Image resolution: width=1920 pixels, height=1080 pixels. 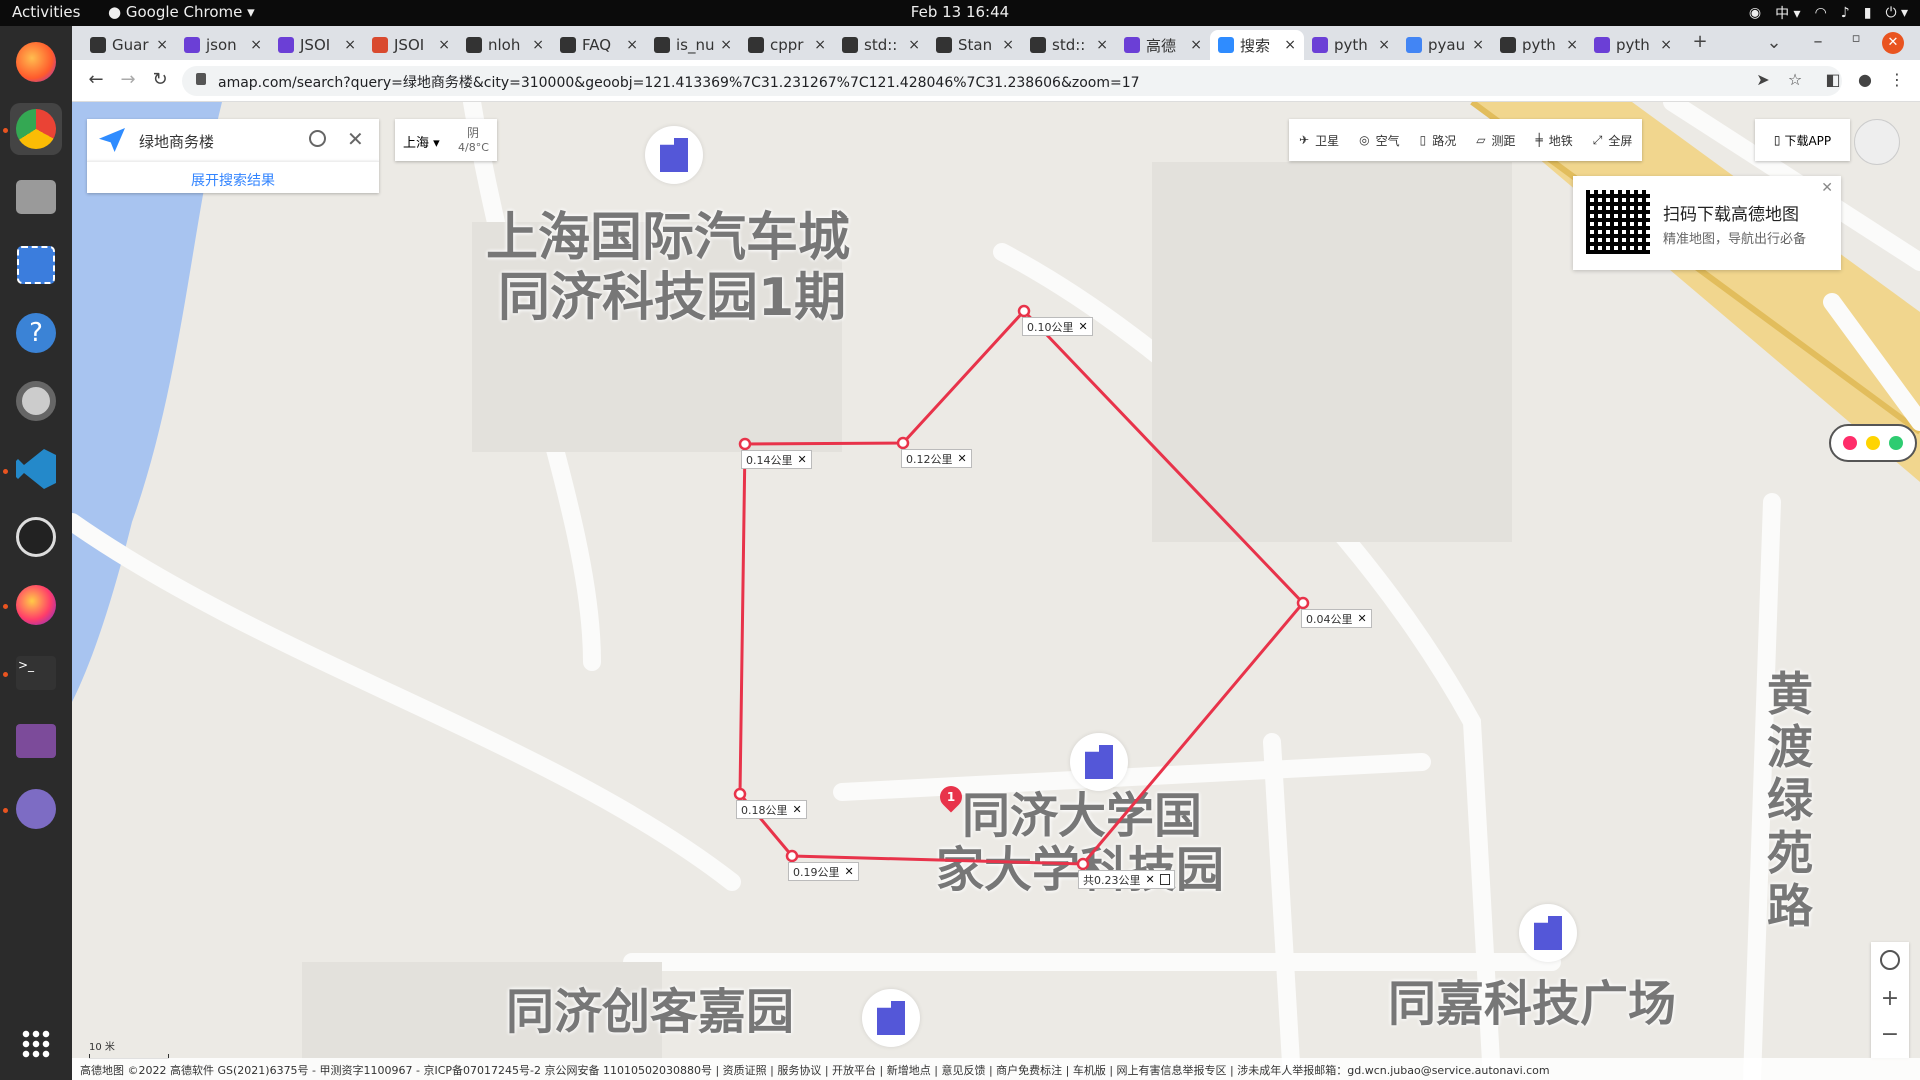 I want to click on dock-app, so click(x=36, y=537).